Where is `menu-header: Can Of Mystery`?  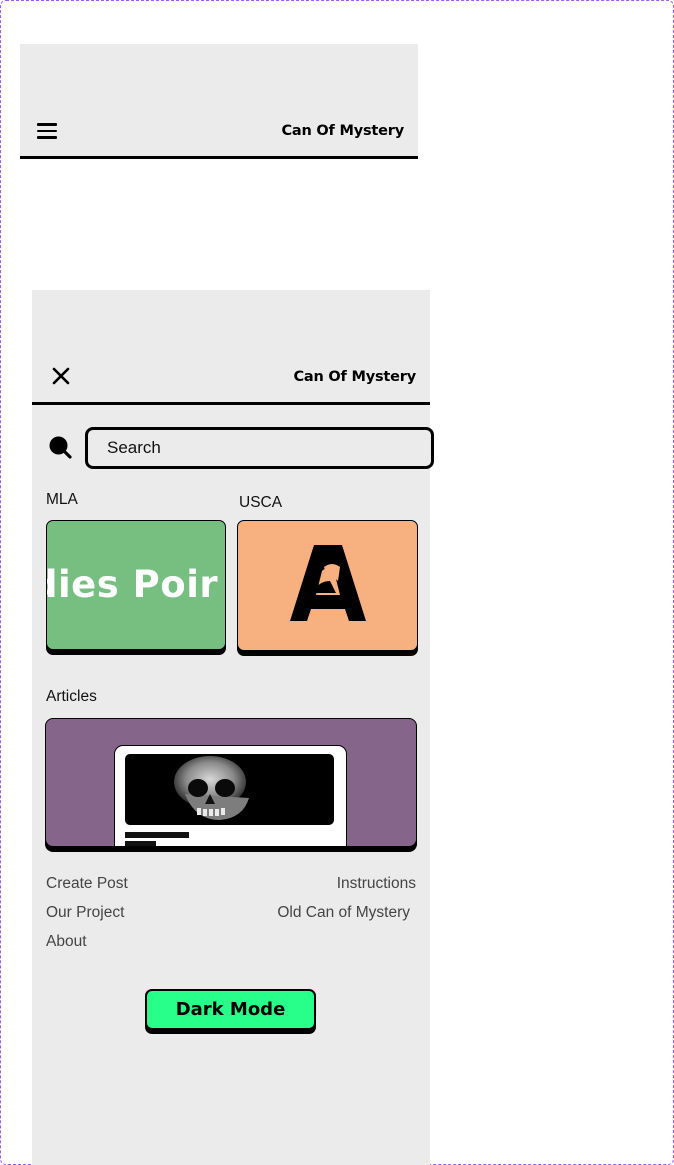 menu-header: Can Of Mystery is located at coordinates (231, 347).